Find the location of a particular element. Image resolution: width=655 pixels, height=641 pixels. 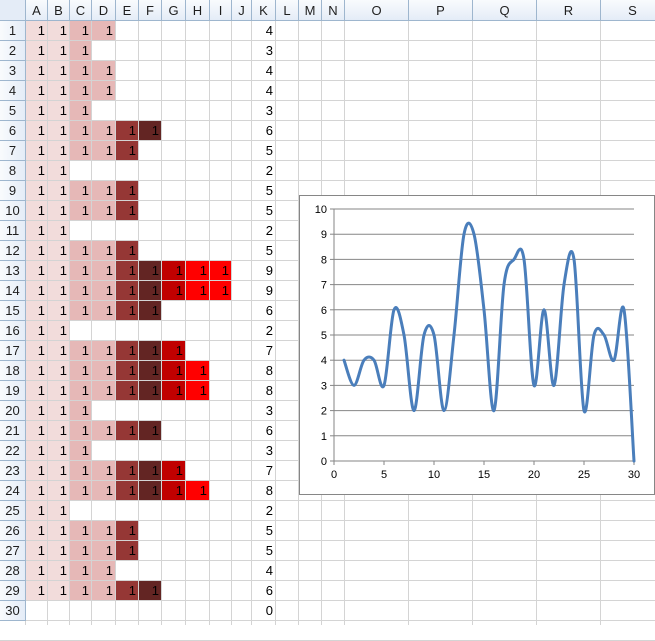

cell-a24: 1 is located at coordinates (36, 490).